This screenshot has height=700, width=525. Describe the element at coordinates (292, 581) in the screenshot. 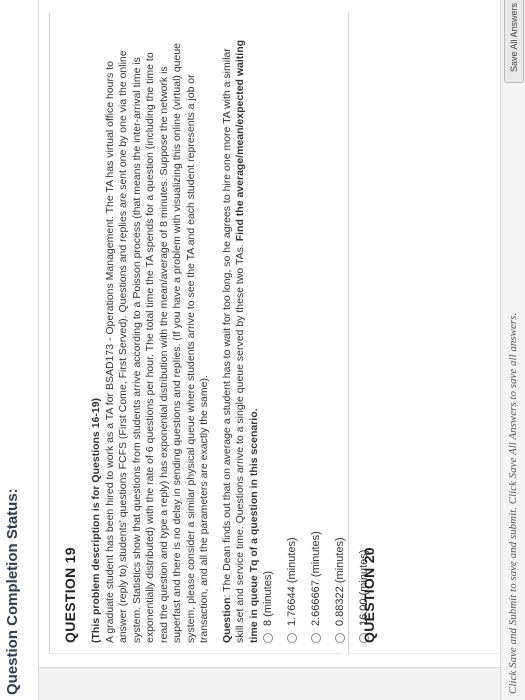

I see `answer-option-label: 1.76644 (minutes)` at that location.